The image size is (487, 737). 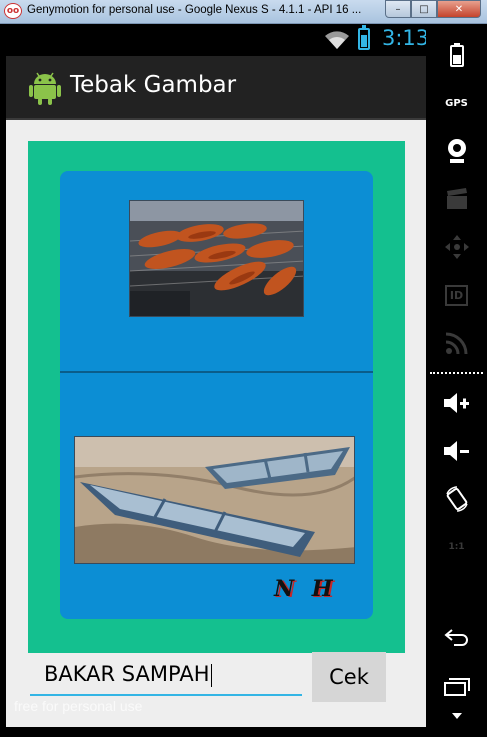 What do you see at coordinates (216, 372) in the screenshot?
I see `card-divider` at bounding box center [216, 372].